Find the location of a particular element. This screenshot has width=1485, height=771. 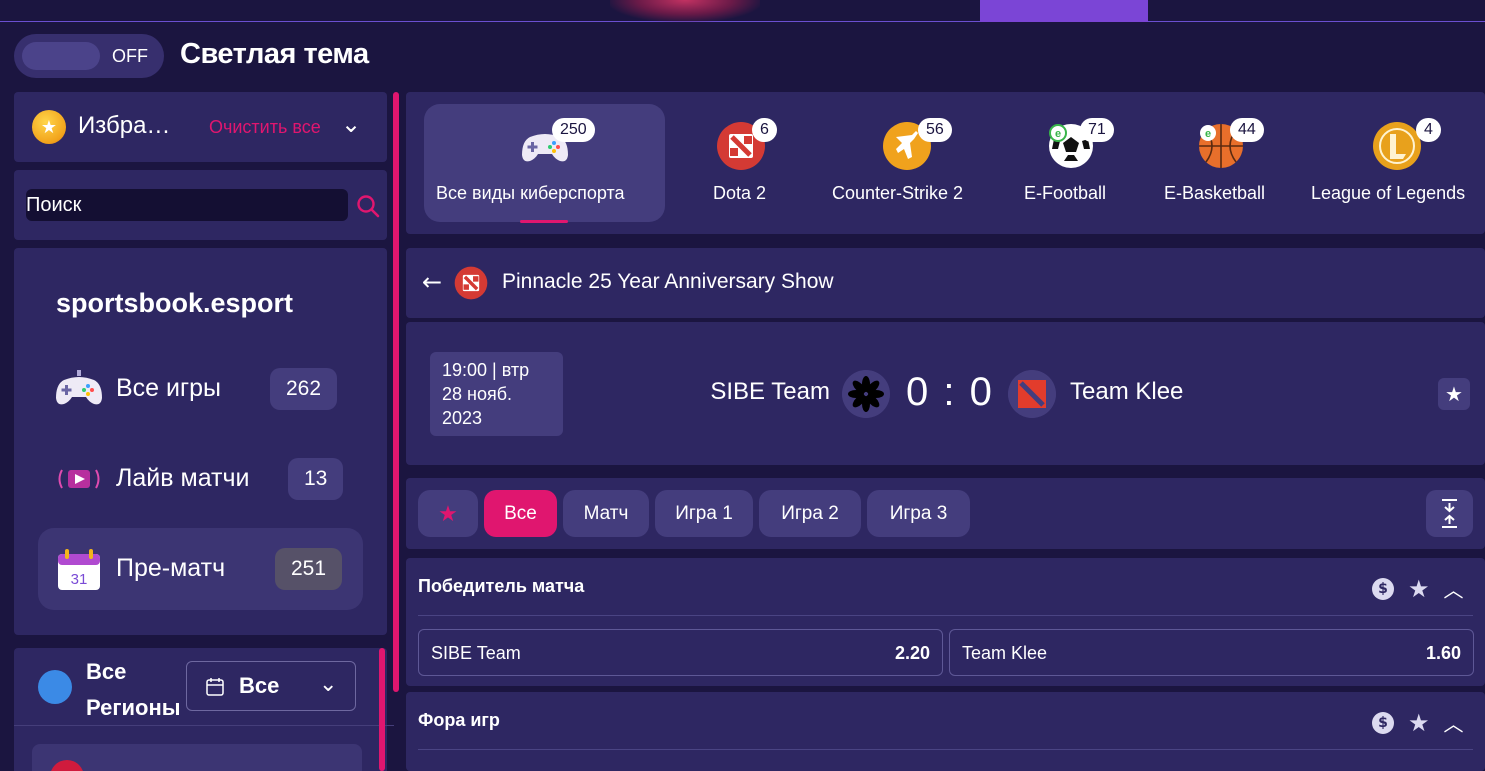

regions-select-value: Все is located at coordinates (259, 685).